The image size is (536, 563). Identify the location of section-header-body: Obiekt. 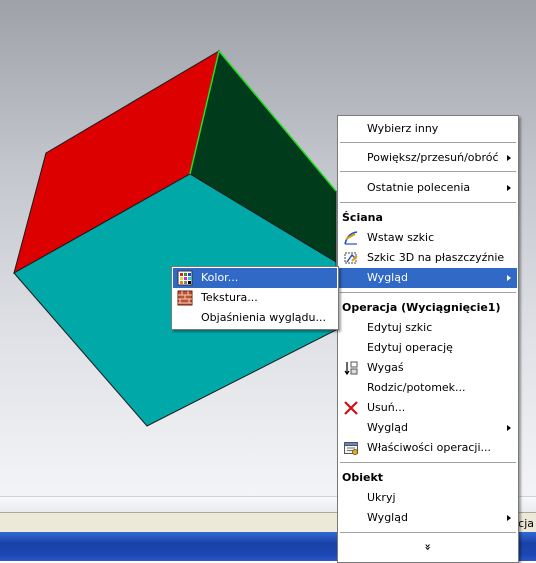
(363, 477).